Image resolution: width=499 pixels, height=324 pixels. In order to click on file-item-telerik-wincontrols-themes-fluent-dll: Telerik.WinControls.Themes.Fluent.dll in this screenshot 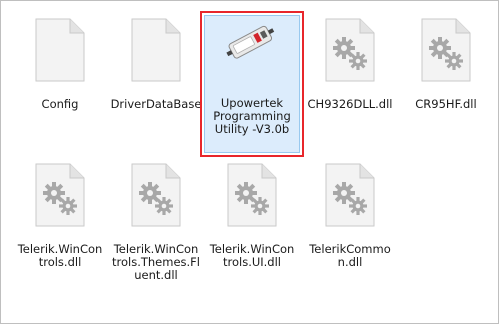, I will do `click(156, 222)`.